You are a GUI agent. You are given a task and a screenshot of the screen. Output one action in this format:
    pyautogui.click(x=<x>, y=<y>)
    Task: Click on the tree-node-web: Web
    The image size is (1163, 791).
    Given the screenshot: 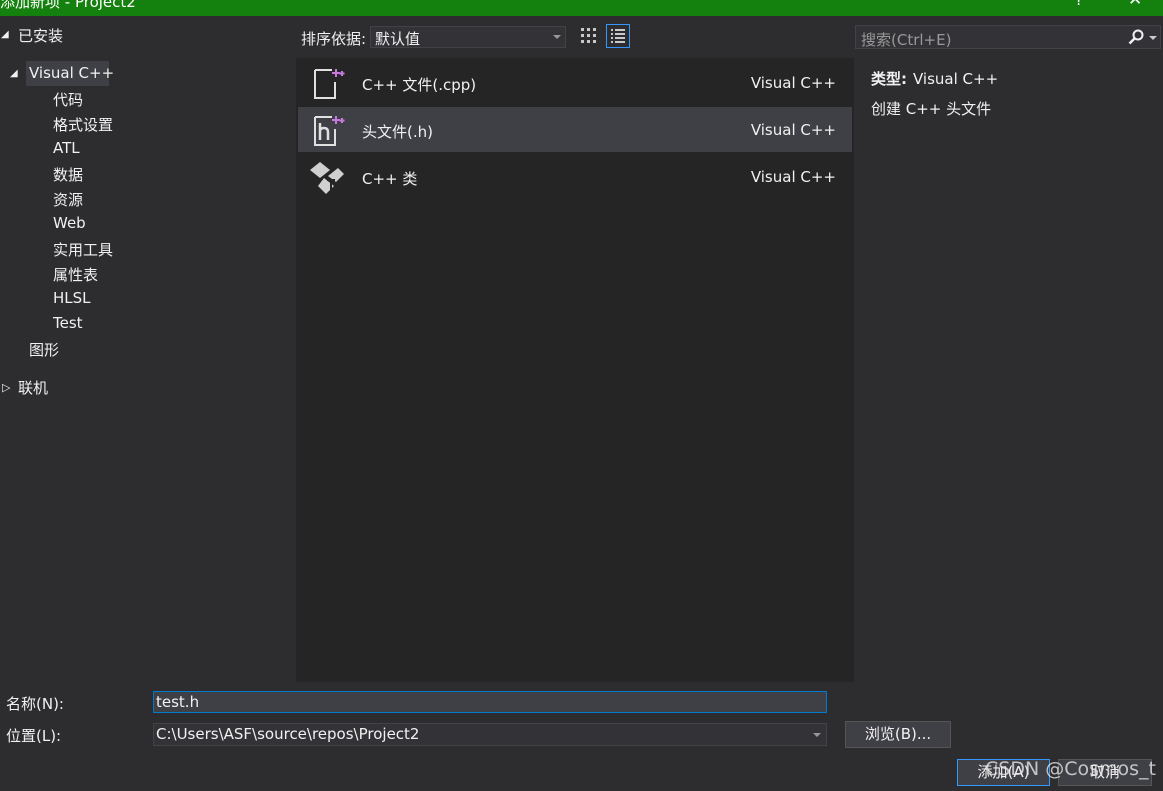 What is the action you would take?
    pyautogui.click(x=69, y=223)
    